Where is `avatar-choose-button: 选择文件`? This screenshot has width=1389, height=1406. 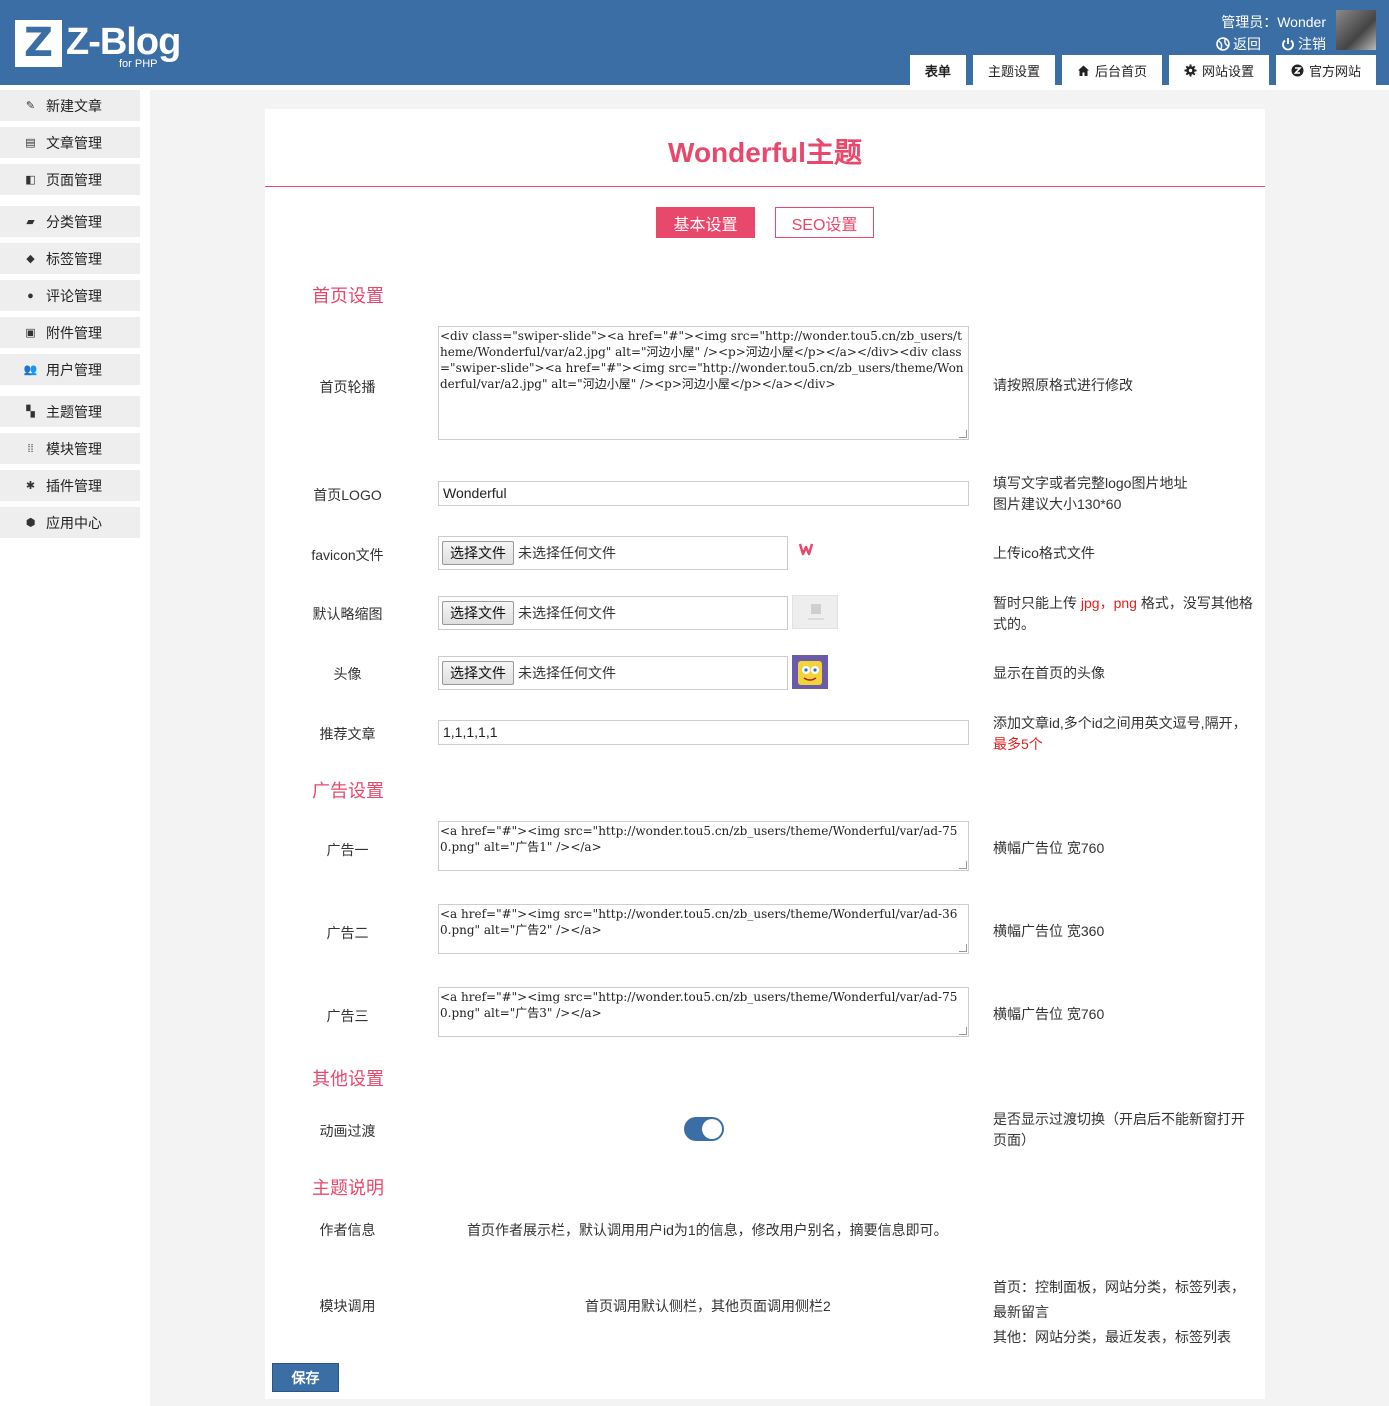
avatar-choose-button: 选择文件 is located at coordinates (478, 673).